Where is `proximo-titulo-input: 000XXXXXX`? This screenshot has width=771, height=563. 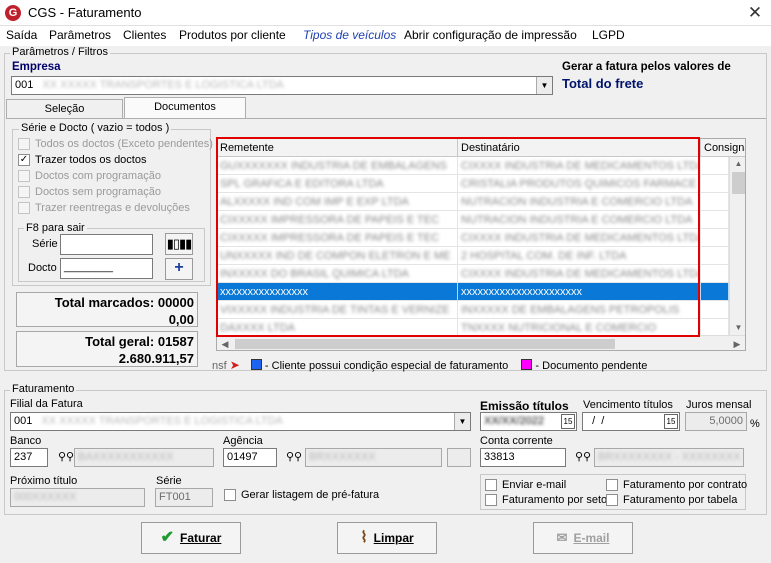 proximo-titulo-input: 000XXXXXX is located at coordinates (77, 497).